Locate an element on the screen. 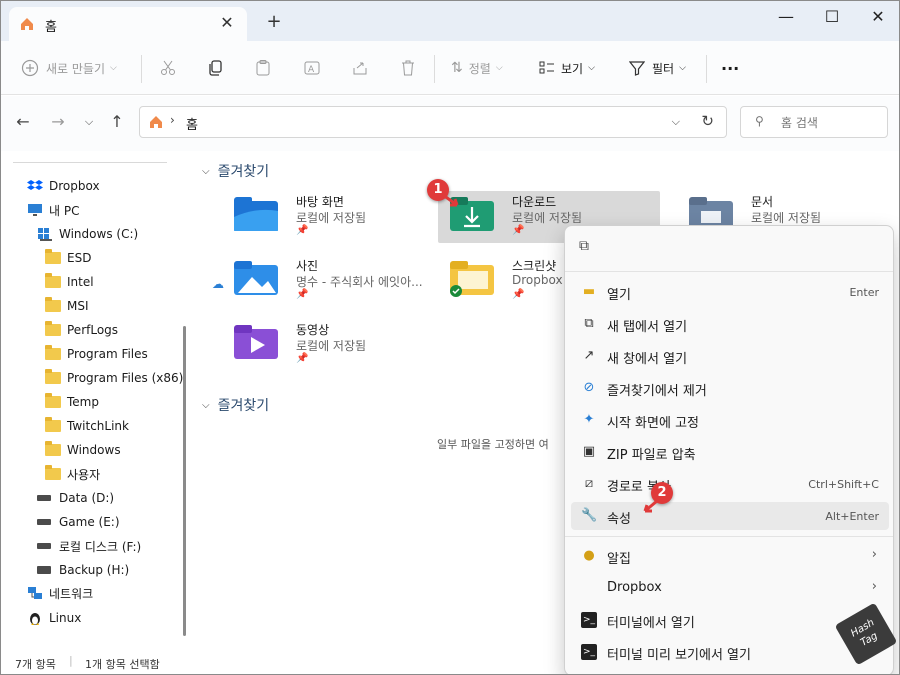 The image size is (900, 675). pictures-folder-icon is located at coordinates (256, 278).